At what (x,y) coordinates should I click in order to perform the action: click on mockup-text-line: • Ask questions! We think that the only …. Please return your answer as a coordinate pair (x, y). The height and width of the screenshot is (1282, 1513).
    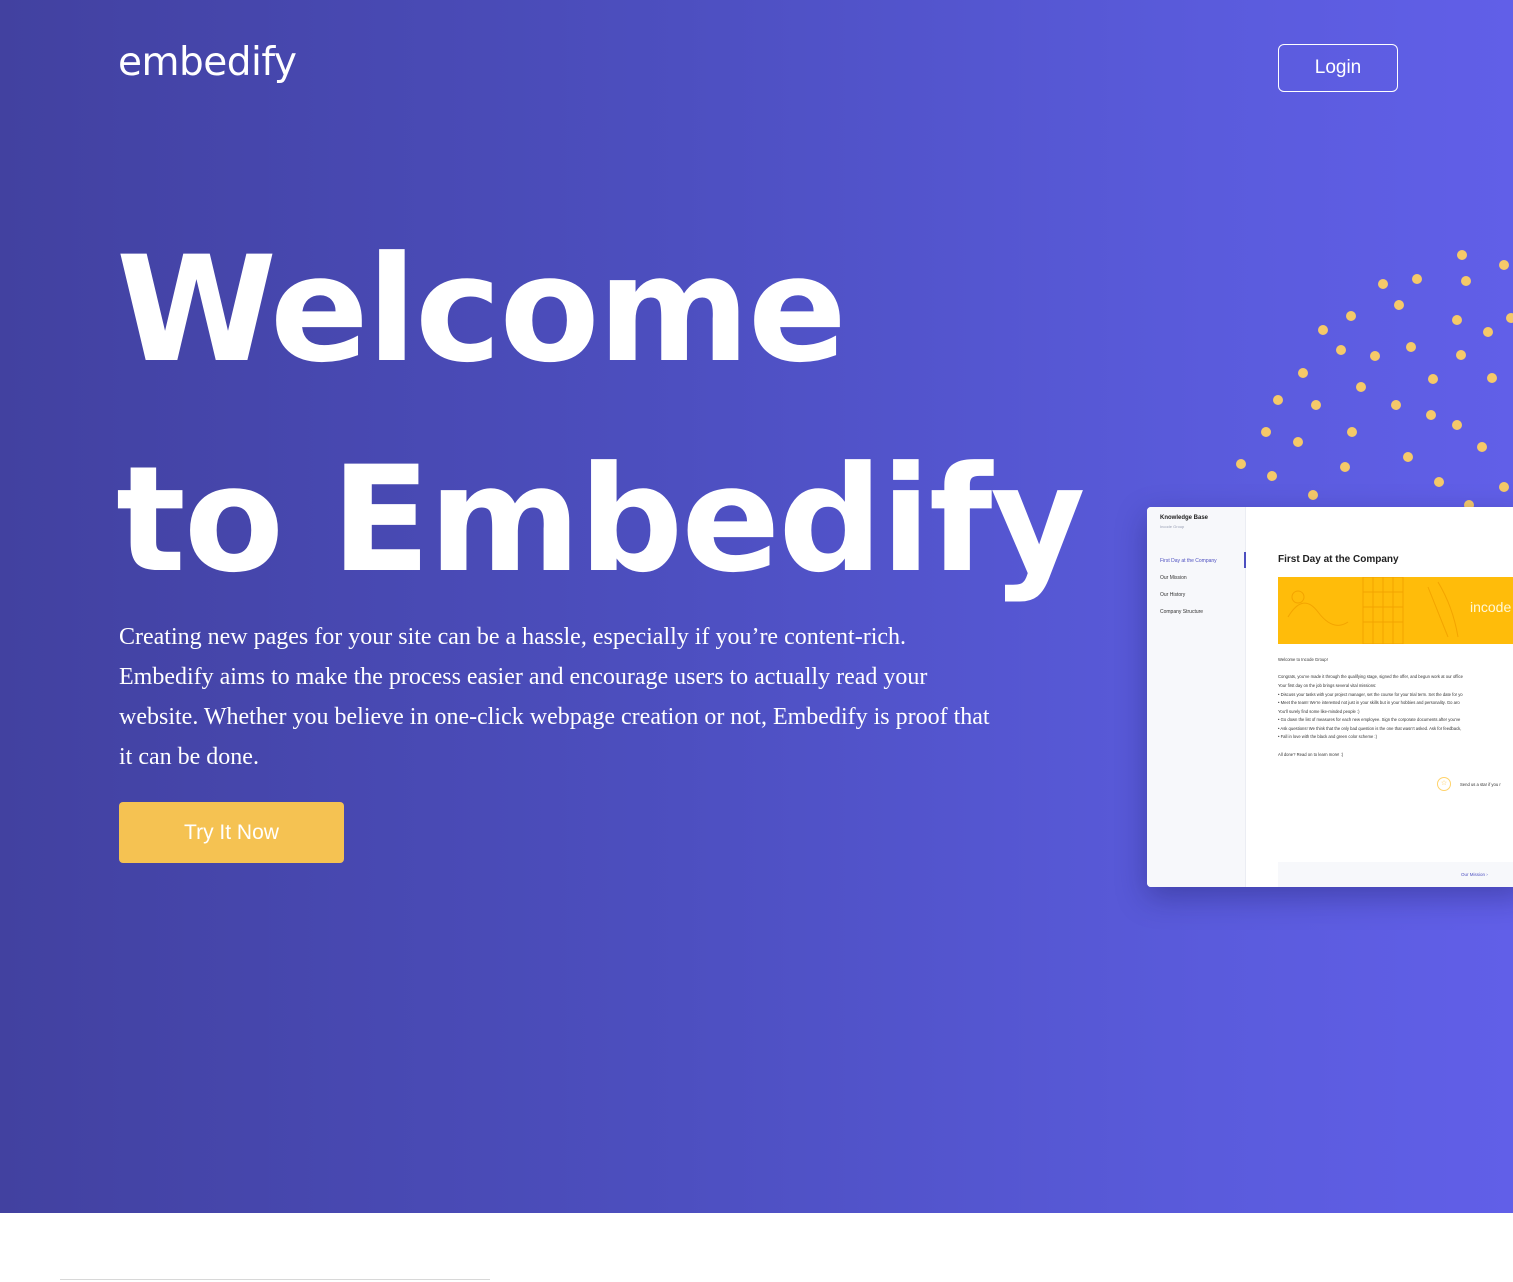
    Looking at the image, I should click on (1370, 728).